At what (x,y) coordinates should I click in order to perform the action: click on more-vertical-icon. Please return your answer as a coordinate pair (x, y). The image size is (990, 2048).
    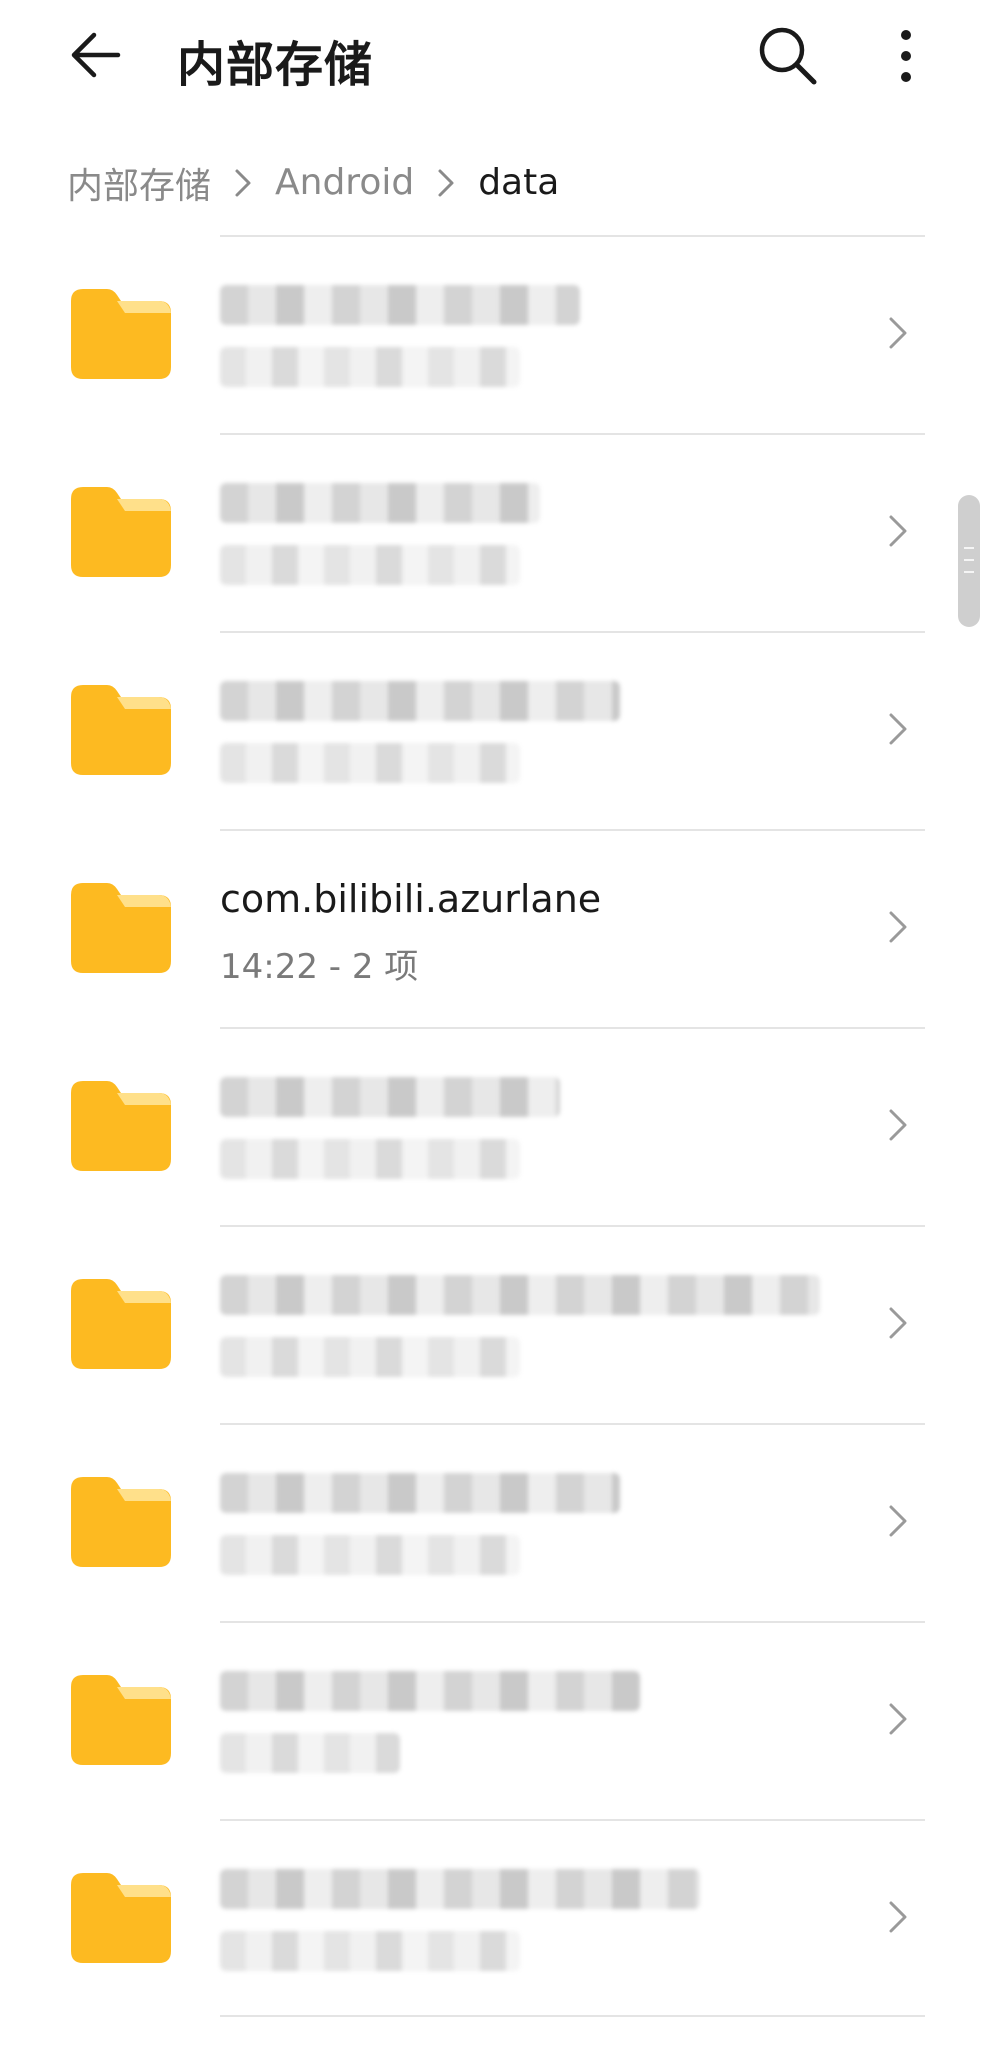
    Looking at the image, I should click on (906, 56).